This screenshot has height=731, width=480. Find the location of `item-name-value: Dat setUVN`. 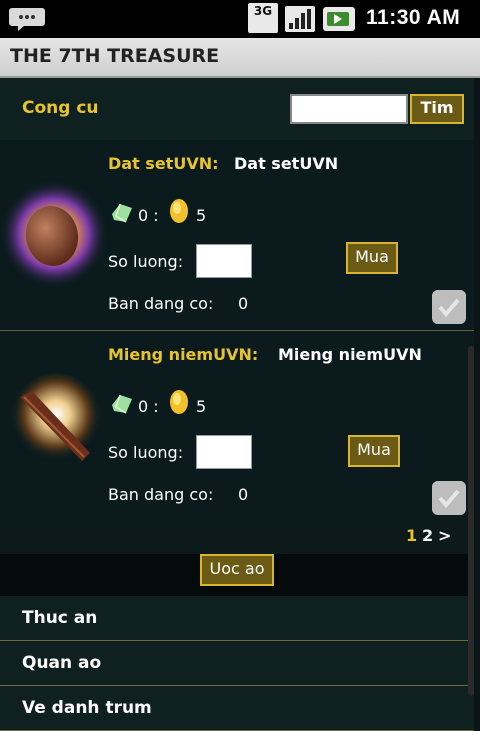

item-name-value: Dat setUVN is located at coordinates (286, 163).